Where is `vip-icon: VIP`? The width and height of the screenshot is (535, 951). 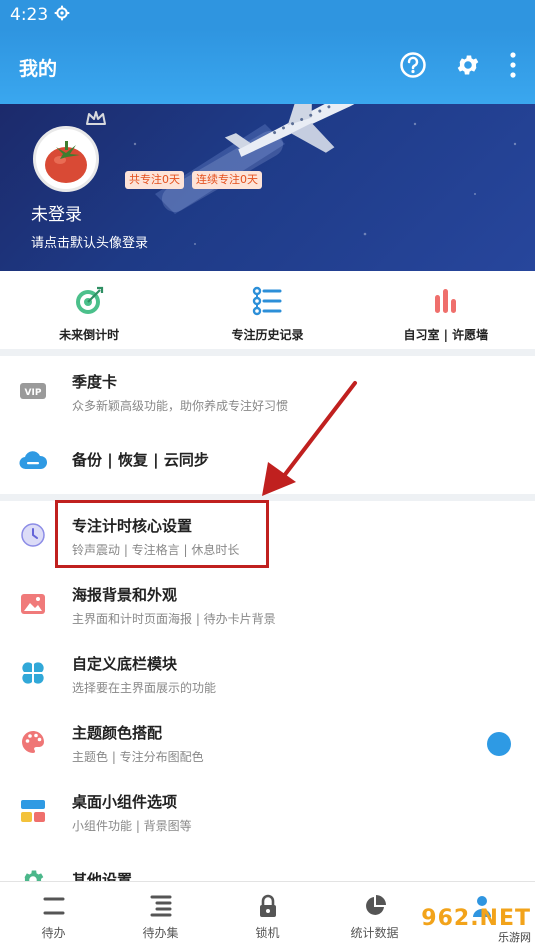 vip-icon: VIP is located at coordinates (33, 391).